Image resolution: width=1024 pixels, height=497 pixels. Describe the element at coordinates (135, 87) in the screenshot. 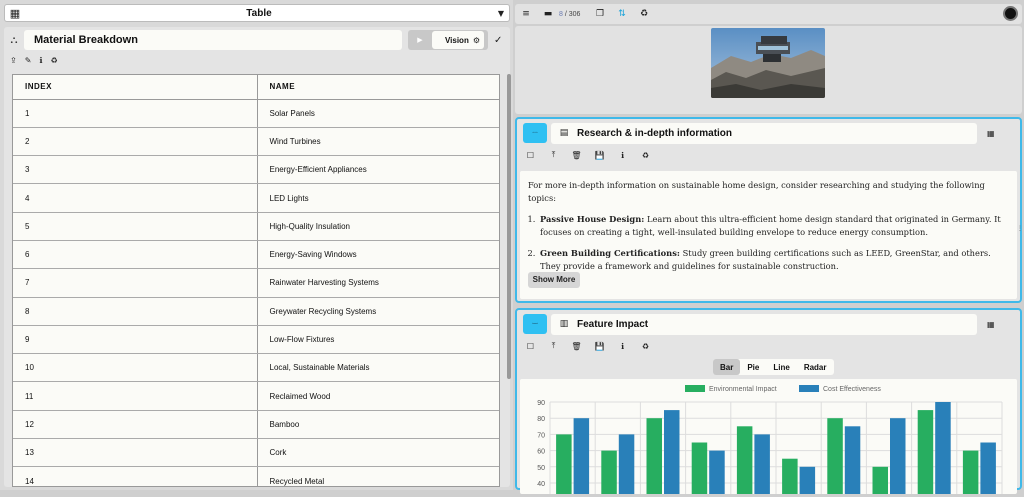

I see `column-header-index: INDEX` at that location.